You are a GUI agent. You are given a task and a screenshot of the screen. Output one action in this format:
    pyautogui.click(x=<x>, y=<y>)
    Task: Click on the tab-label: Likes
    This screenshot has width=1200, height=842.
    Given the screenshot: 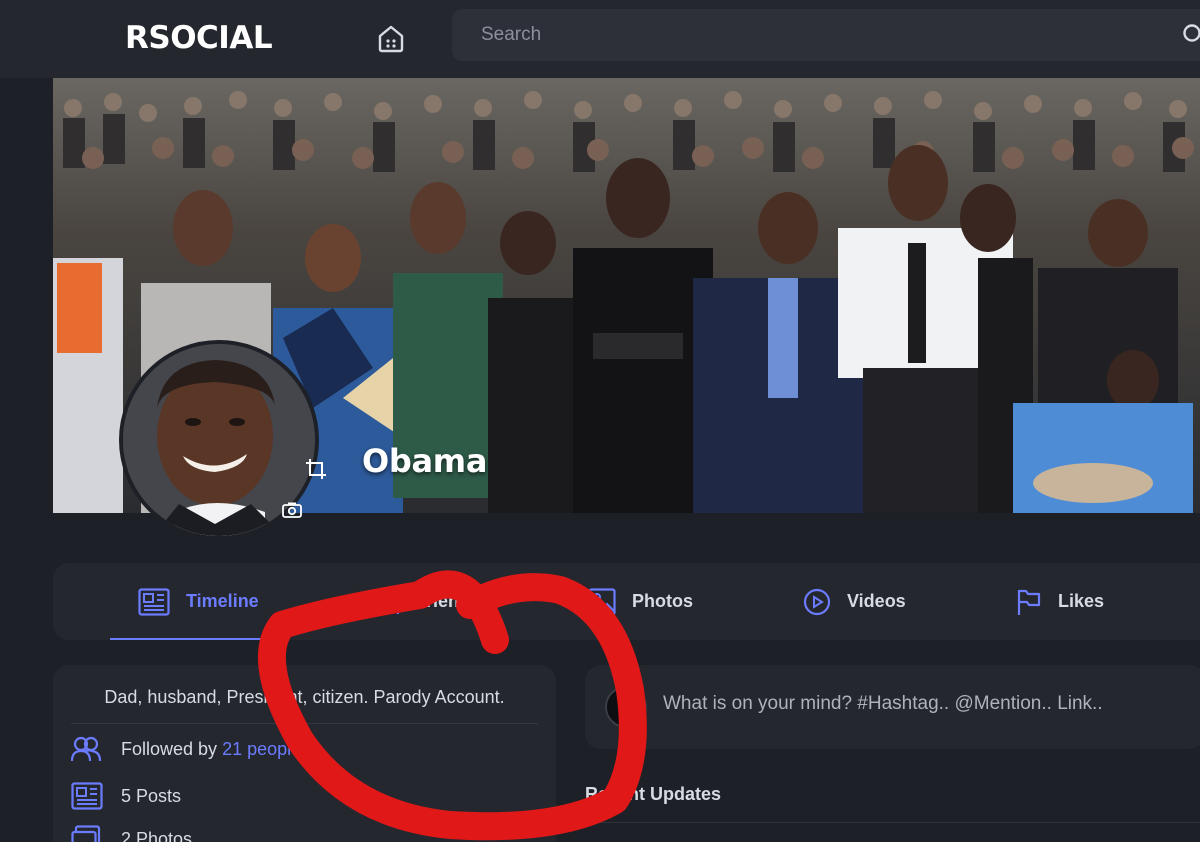 What is the action you would take?
    pyautogui.click(x=1081, y=601)
    